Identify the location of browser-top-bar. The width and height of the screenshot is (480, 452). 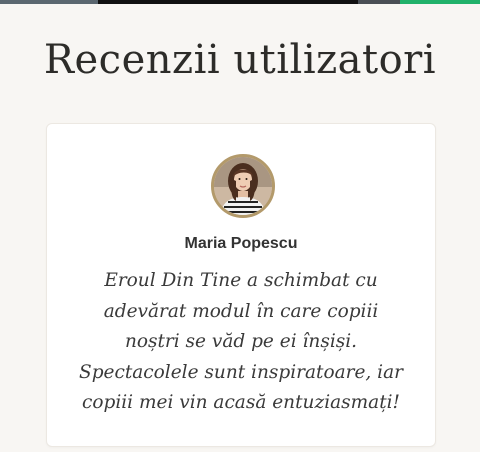
(240, 2).